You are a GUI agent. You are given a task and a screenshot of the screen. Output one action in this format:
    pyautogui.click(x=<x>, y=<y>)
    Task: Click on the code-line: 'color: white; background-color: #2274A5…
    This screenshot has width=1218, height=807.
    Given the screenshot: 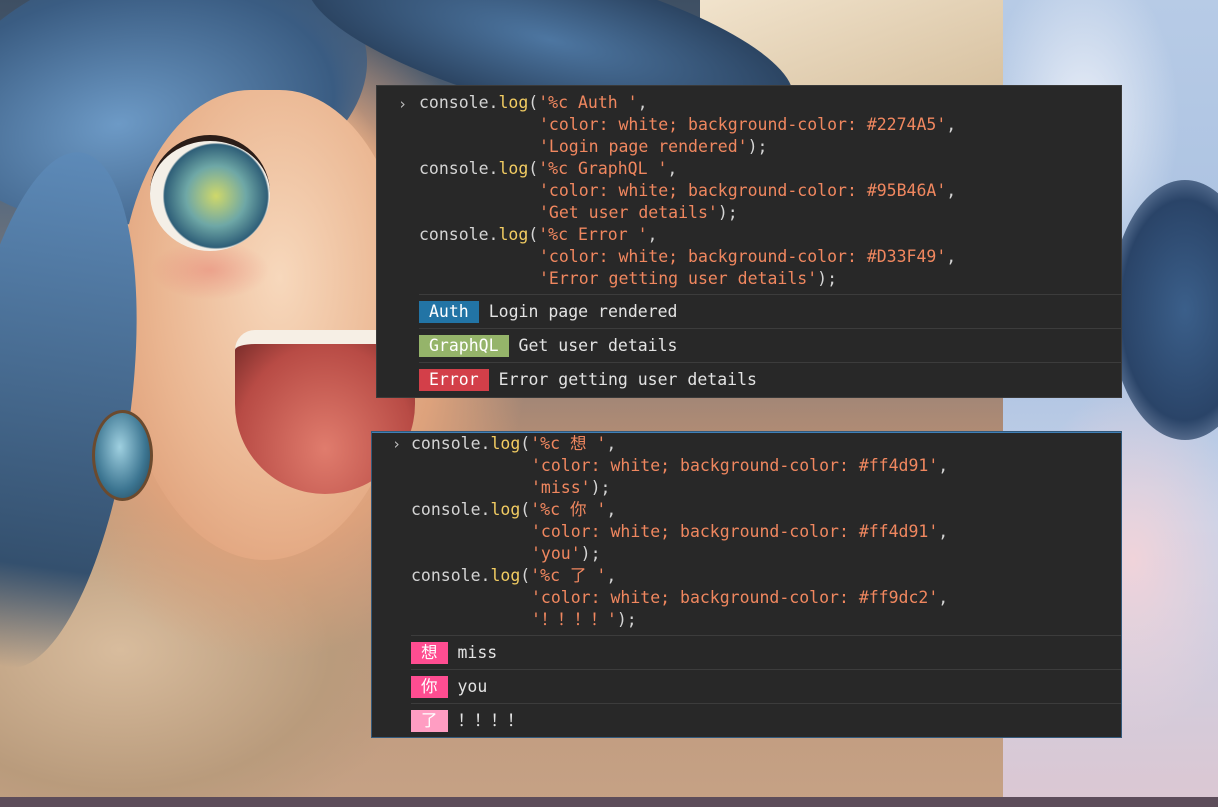 What is the action you would take?
    pyautogui.click(x=748, y=124)
    